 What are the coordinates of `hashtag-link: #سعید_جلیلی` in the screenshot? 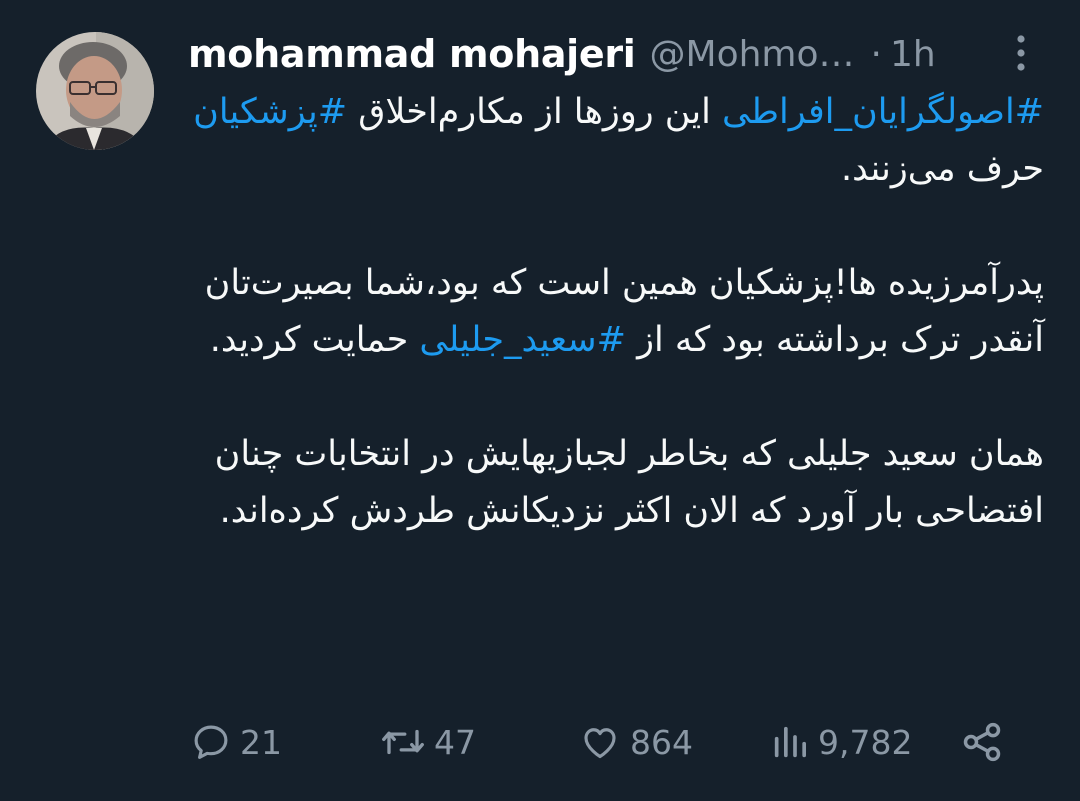 It's located at (522, 340).